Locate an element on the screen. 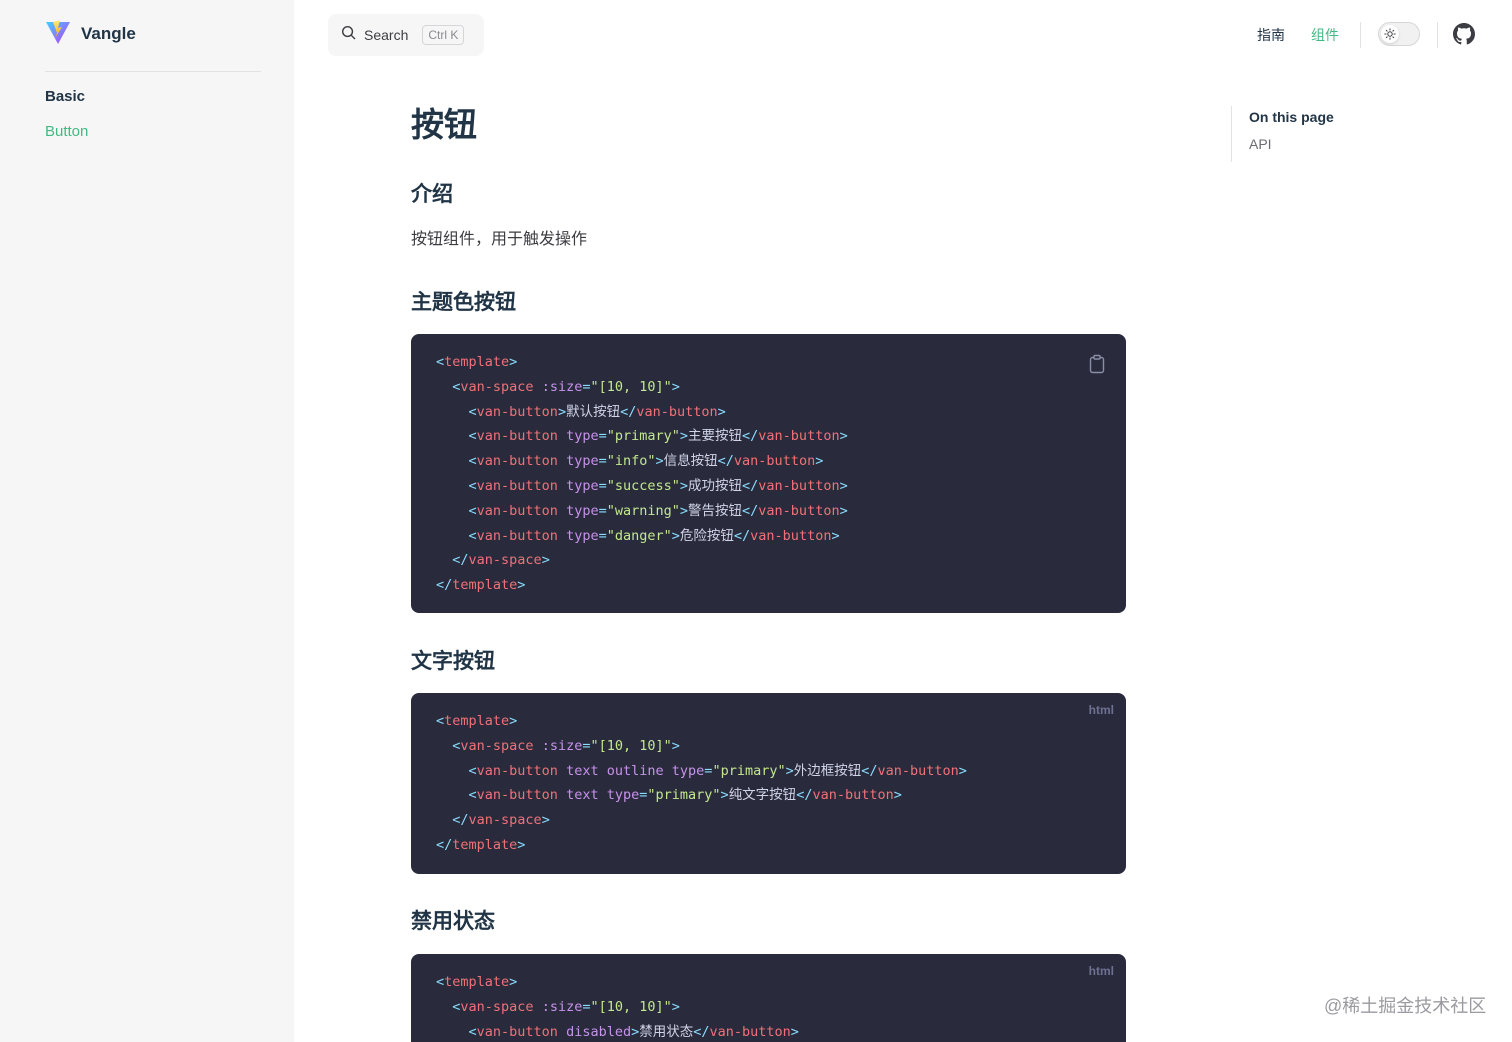 The height and width of the screenshot is (1042, 1512). brand-link: Vangle is located at coordinates (90, 34).